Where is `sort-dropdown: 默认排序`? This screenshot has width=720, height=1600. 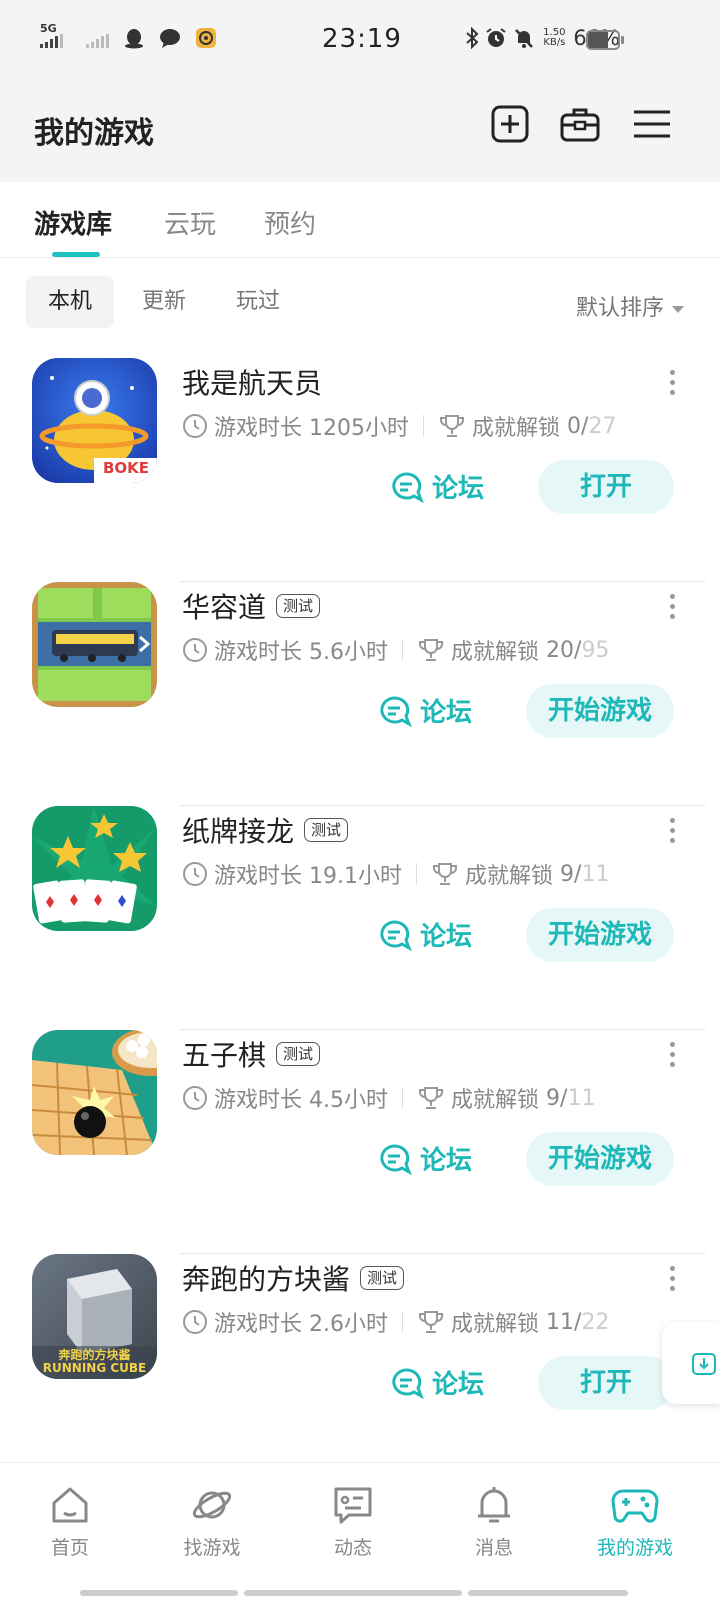
sort-dropdown: 默认排序 is located at coordinates (630, 306).